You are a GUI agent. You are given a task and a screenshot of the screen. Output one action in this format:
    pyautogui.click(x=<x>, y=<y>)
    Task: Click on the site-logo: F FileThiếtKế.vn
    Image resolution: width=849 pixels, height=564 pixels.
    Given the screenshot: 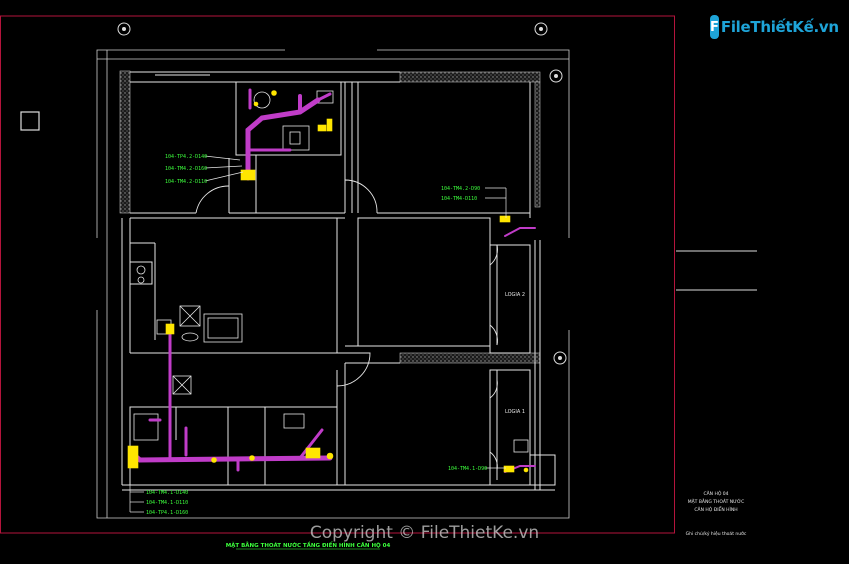 What is the action you would take?
    pyautogui.click(x=774, y=27)
    